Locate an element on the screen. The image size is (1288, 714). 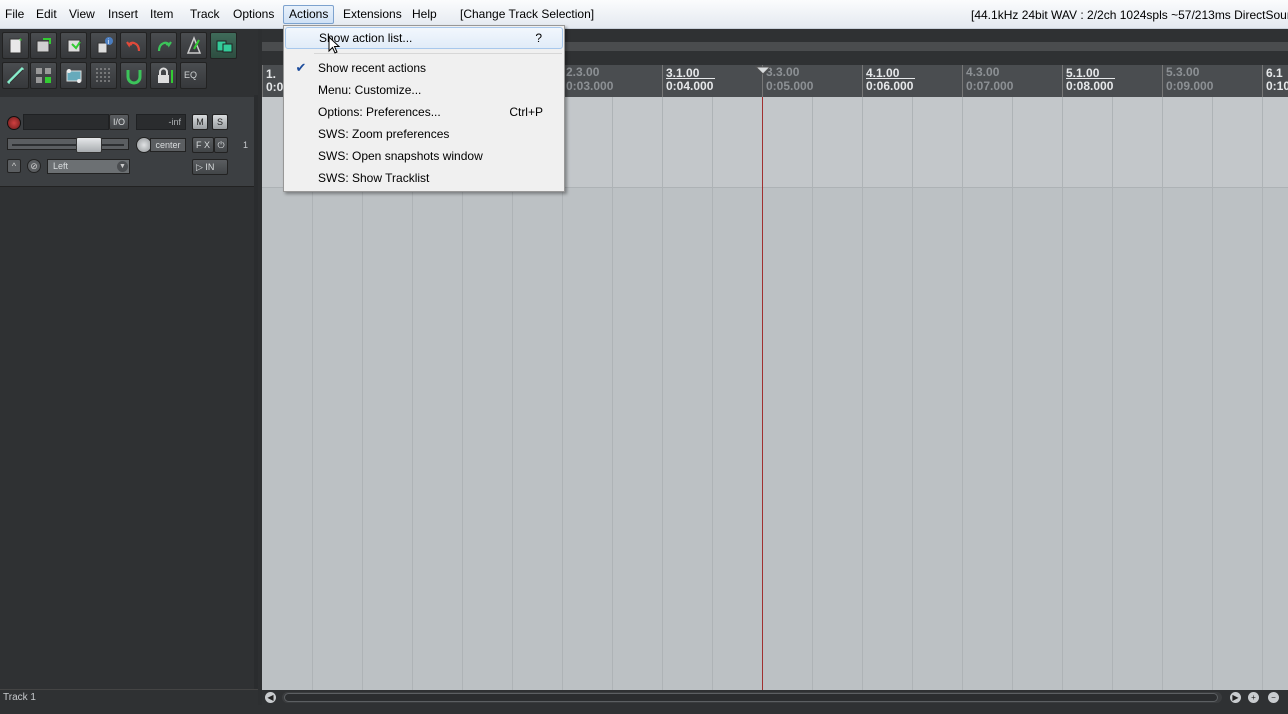
menu-item-sws-zoom-preferences: SWS: Zoom preferences is located at coordinates (424, 134).